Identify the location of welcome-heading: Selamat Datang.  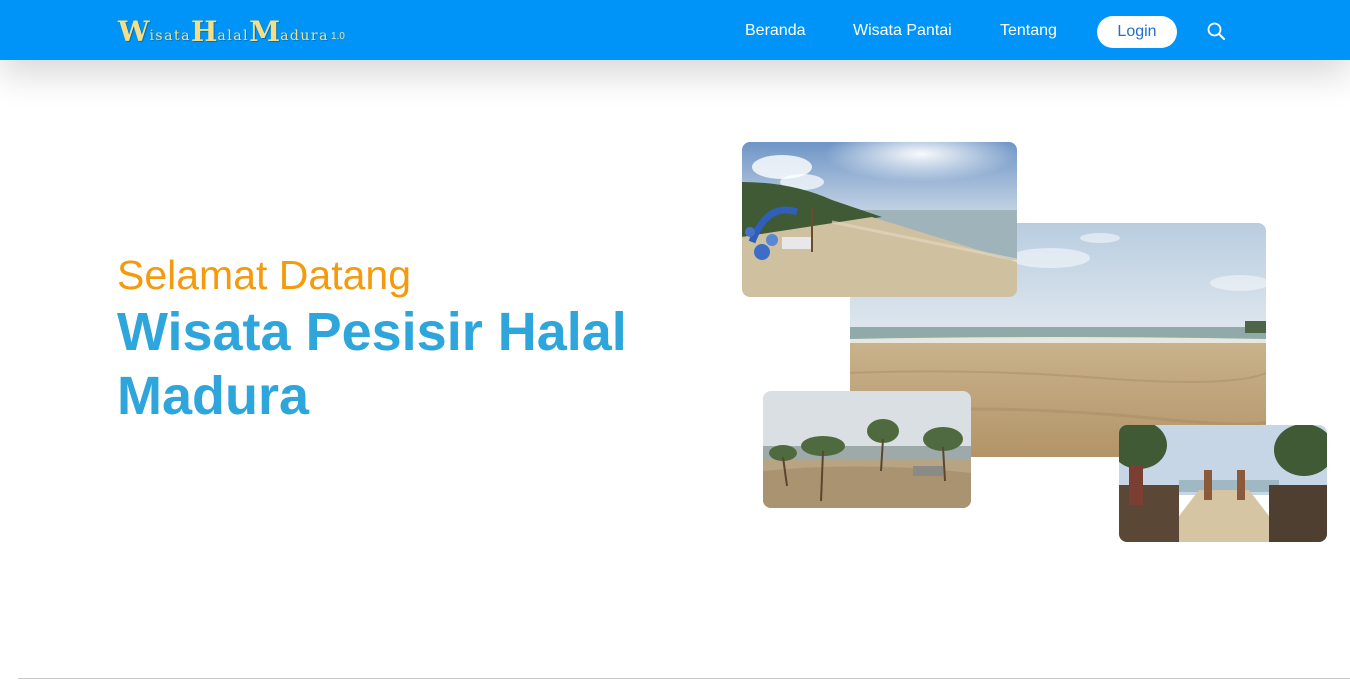
(264, 275).